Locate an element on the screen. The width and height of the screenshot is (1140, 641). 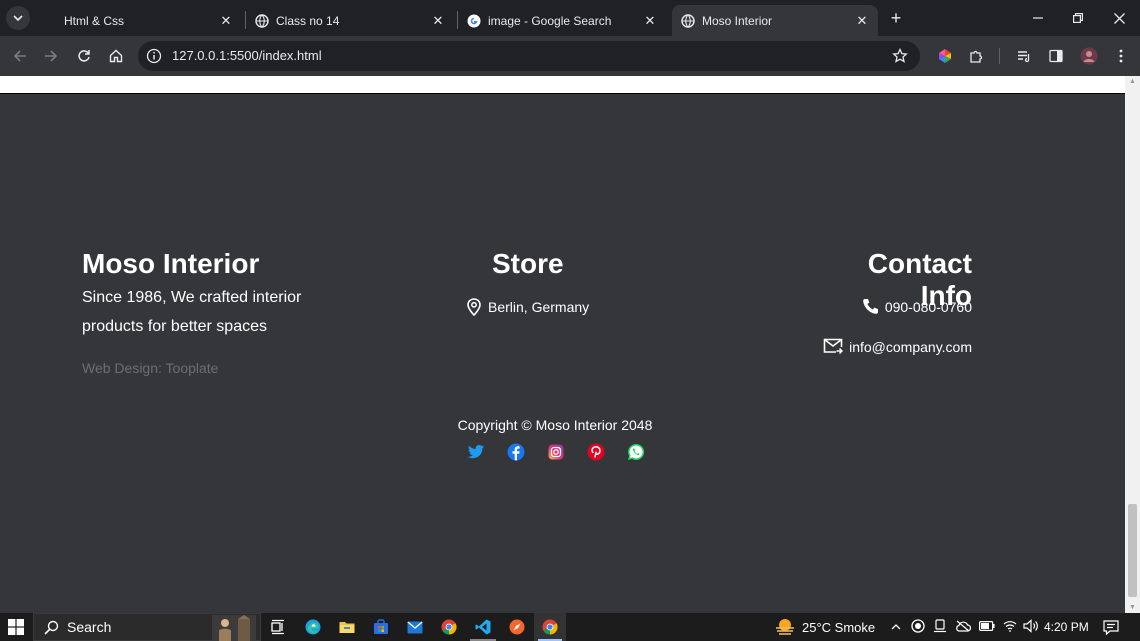
media-queue-icon is located at coordinates (1024, 57).